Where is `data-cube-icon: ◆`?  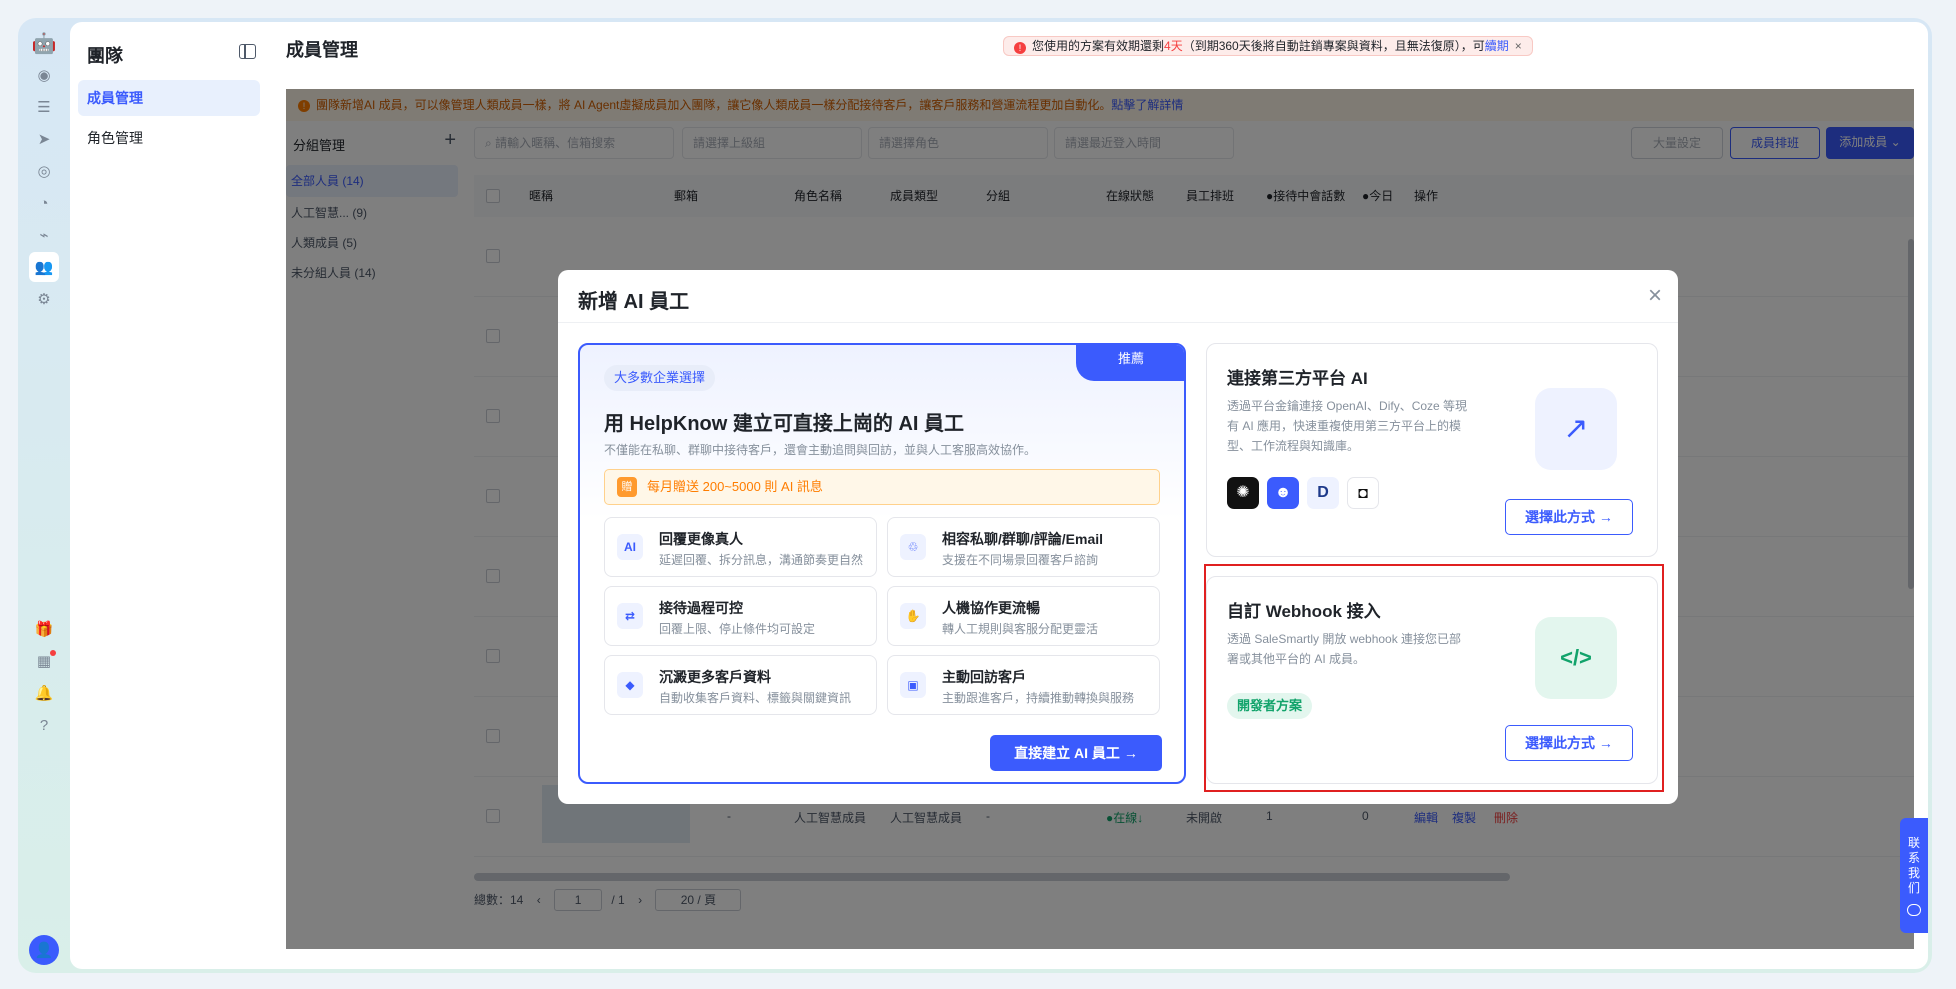
data-cube-icon: ◆ is located at coordinates (630, 685).